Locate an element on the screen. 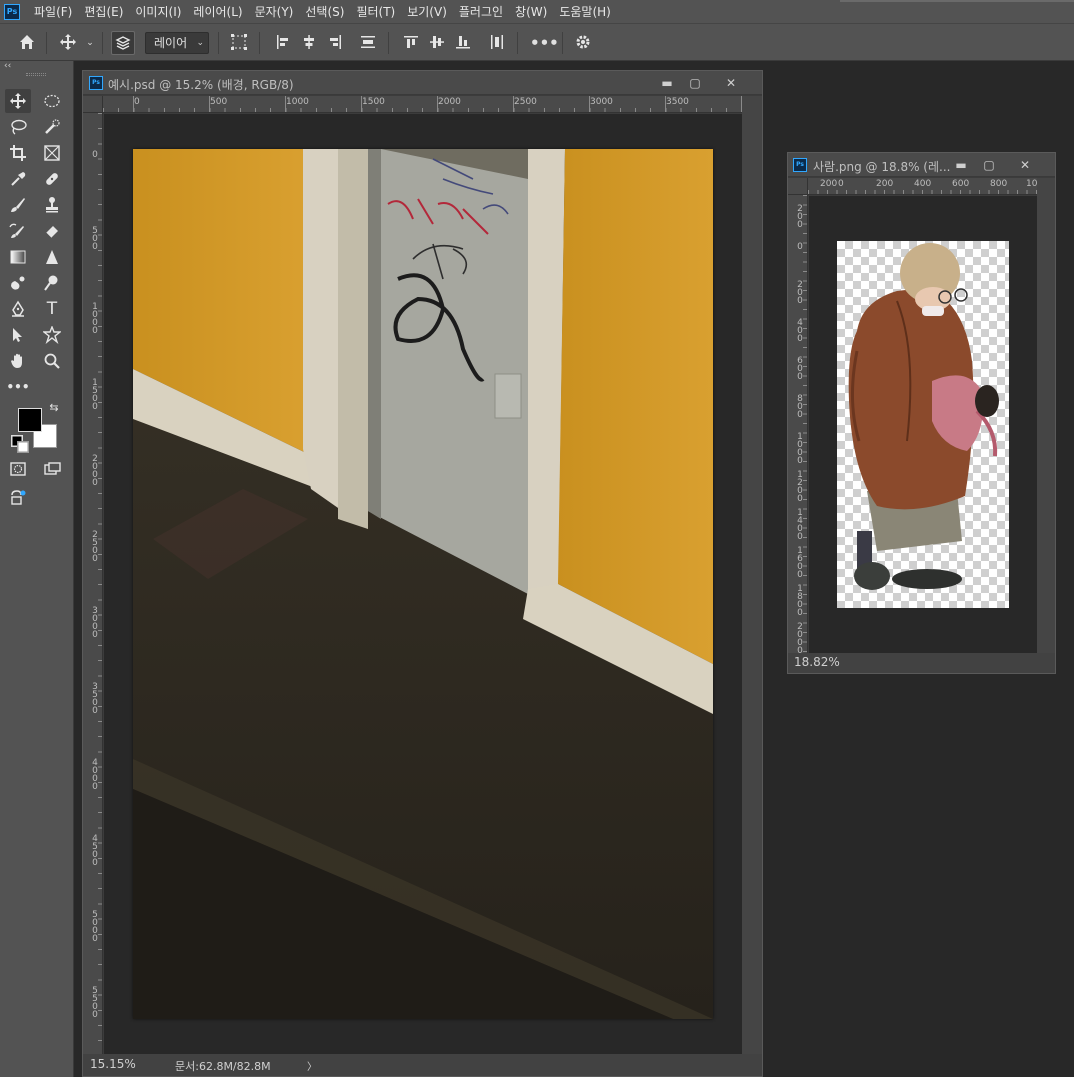 The height and width of the screenshot is (1077, 1074). clone-stamp-tool is located at coordinates (52, 205).